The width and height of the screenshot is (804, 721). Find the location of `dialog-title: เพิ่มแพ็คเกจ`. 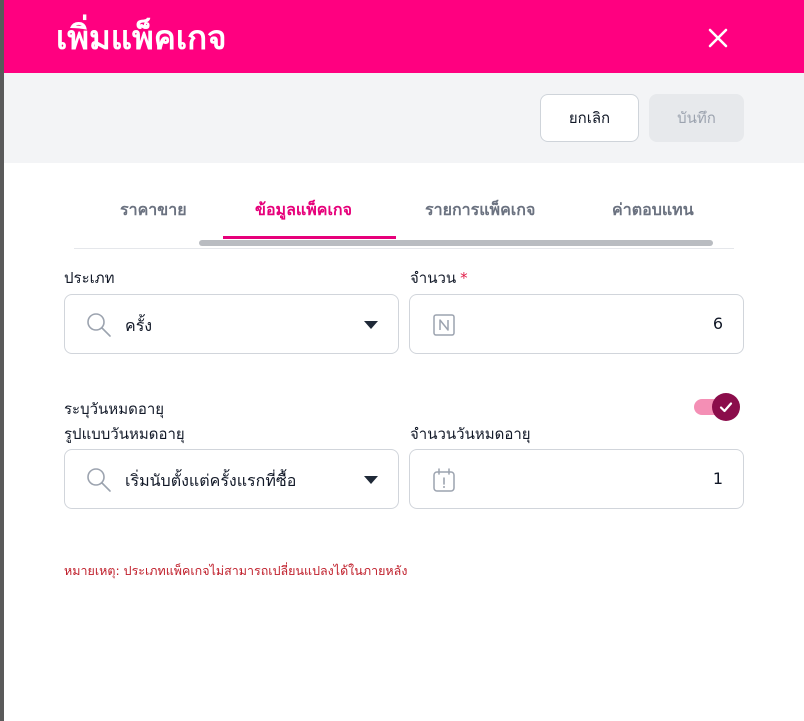

dialog-title: เพิ่มแพ็คเกจ is located at coordinates (141, 37).